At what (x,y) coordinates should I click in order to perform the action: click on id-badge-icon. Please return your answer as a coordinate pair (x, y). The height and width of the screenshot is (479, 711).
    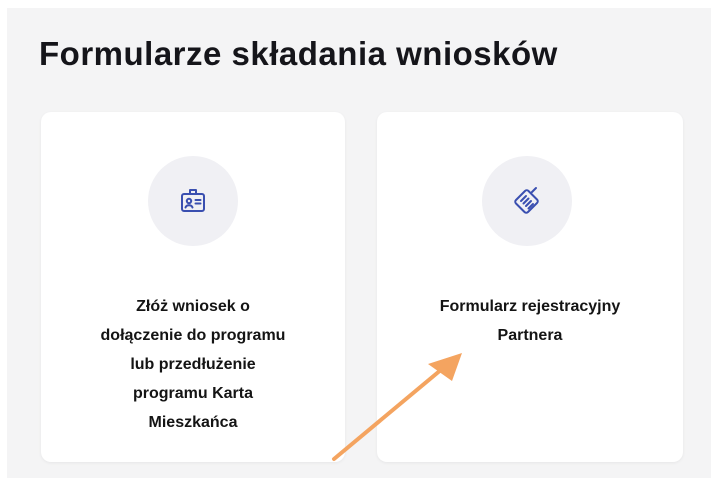
    Looking at the image, I should click on (193, 200).